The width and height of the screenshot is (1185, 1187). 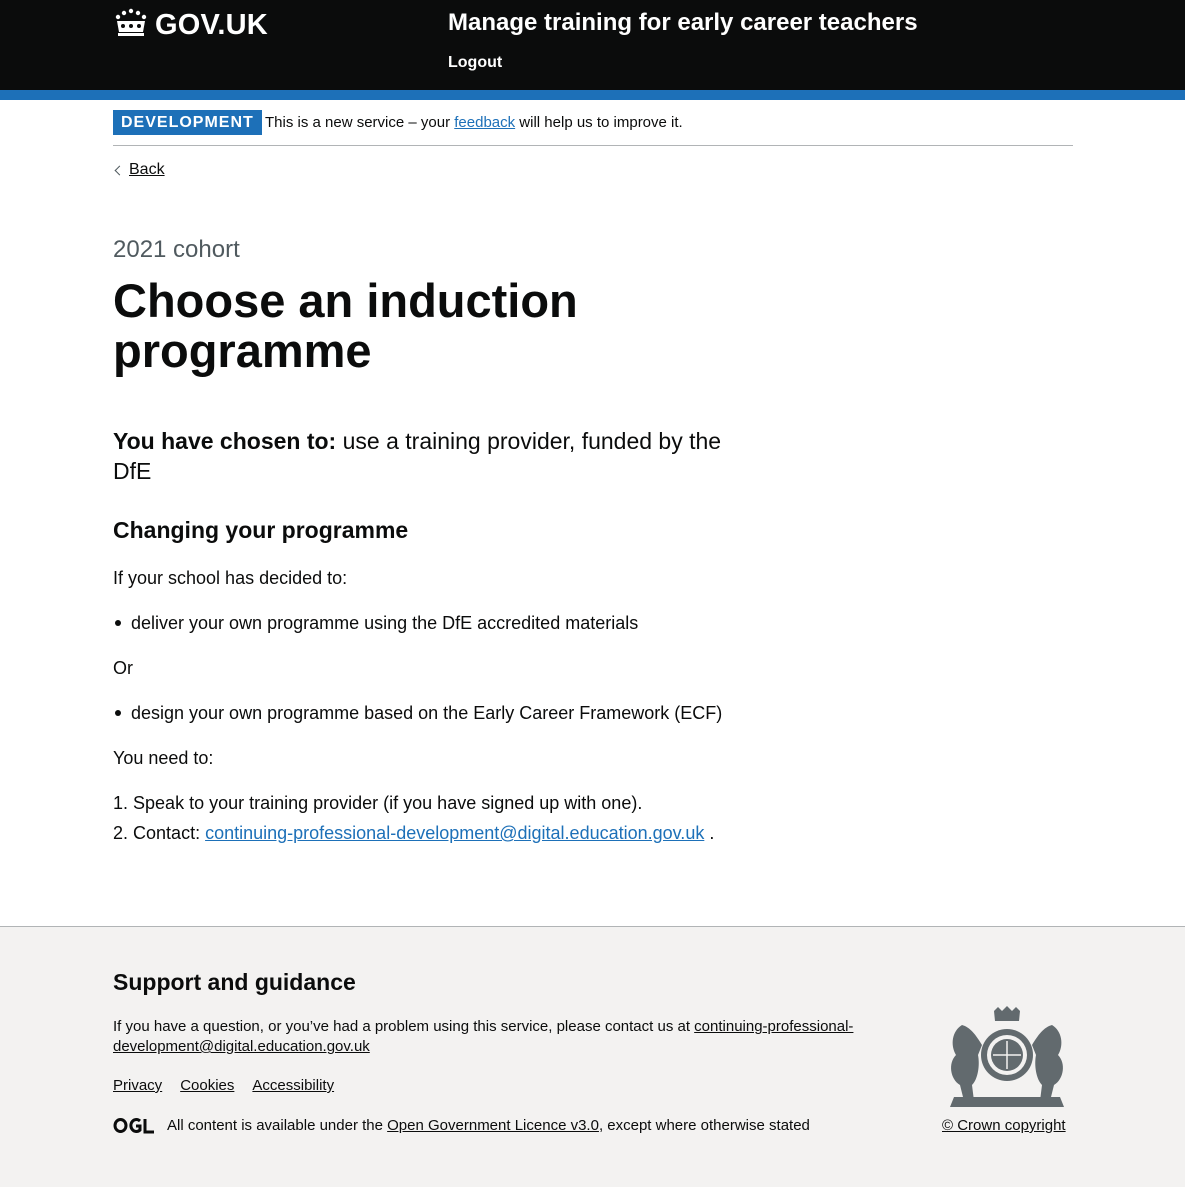 I want to click on step-number: 1., so click(x=121, y=803).